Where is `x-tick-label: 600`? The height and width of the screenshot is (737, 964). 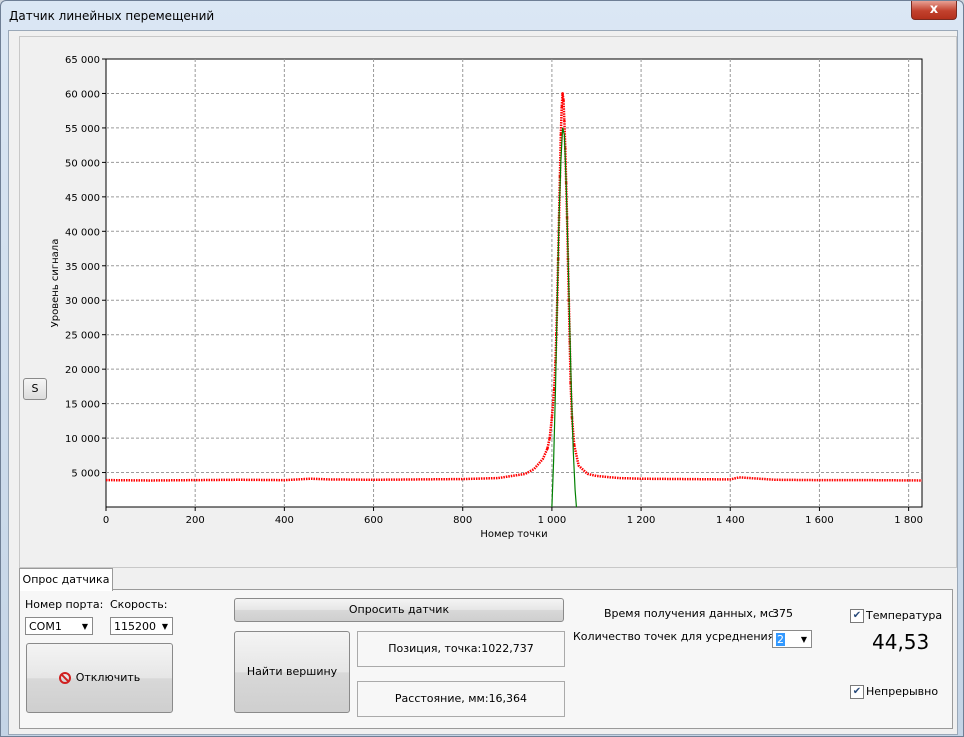
x-tick-label: 600 is located at coordinates (373, 520).